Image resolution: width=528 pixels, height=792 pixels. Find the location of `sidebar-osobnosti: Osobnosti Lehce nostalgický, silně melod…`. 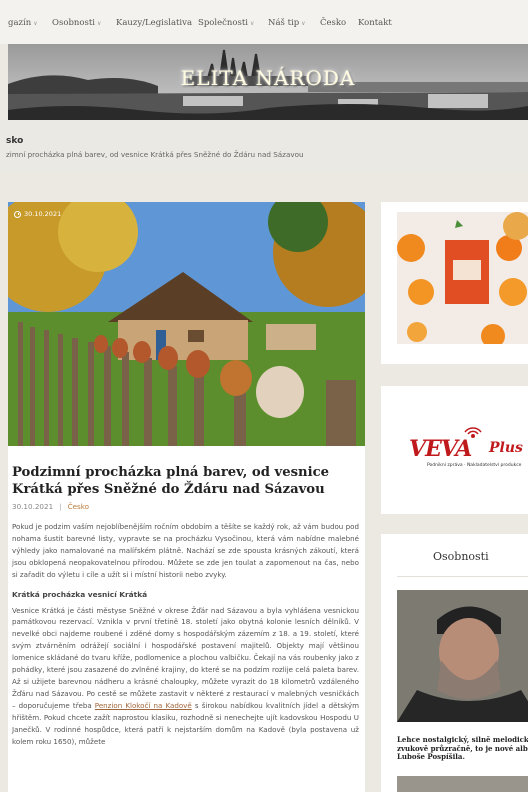

sidebar-osobnosti: Osobnosti Lehce nostalgický, silně melod… is located at coordinates (454, 663).